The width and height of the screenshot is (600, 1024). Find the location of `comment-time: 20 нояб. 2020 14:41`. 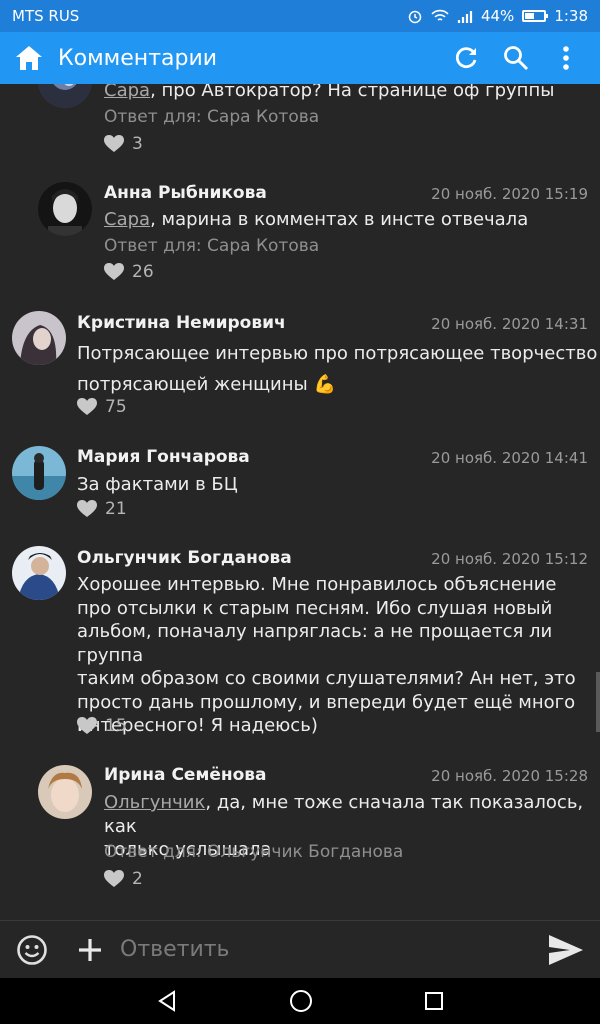

comment-time: 20 нояб. 2020 14:41 is located at coordinates (509, 458).